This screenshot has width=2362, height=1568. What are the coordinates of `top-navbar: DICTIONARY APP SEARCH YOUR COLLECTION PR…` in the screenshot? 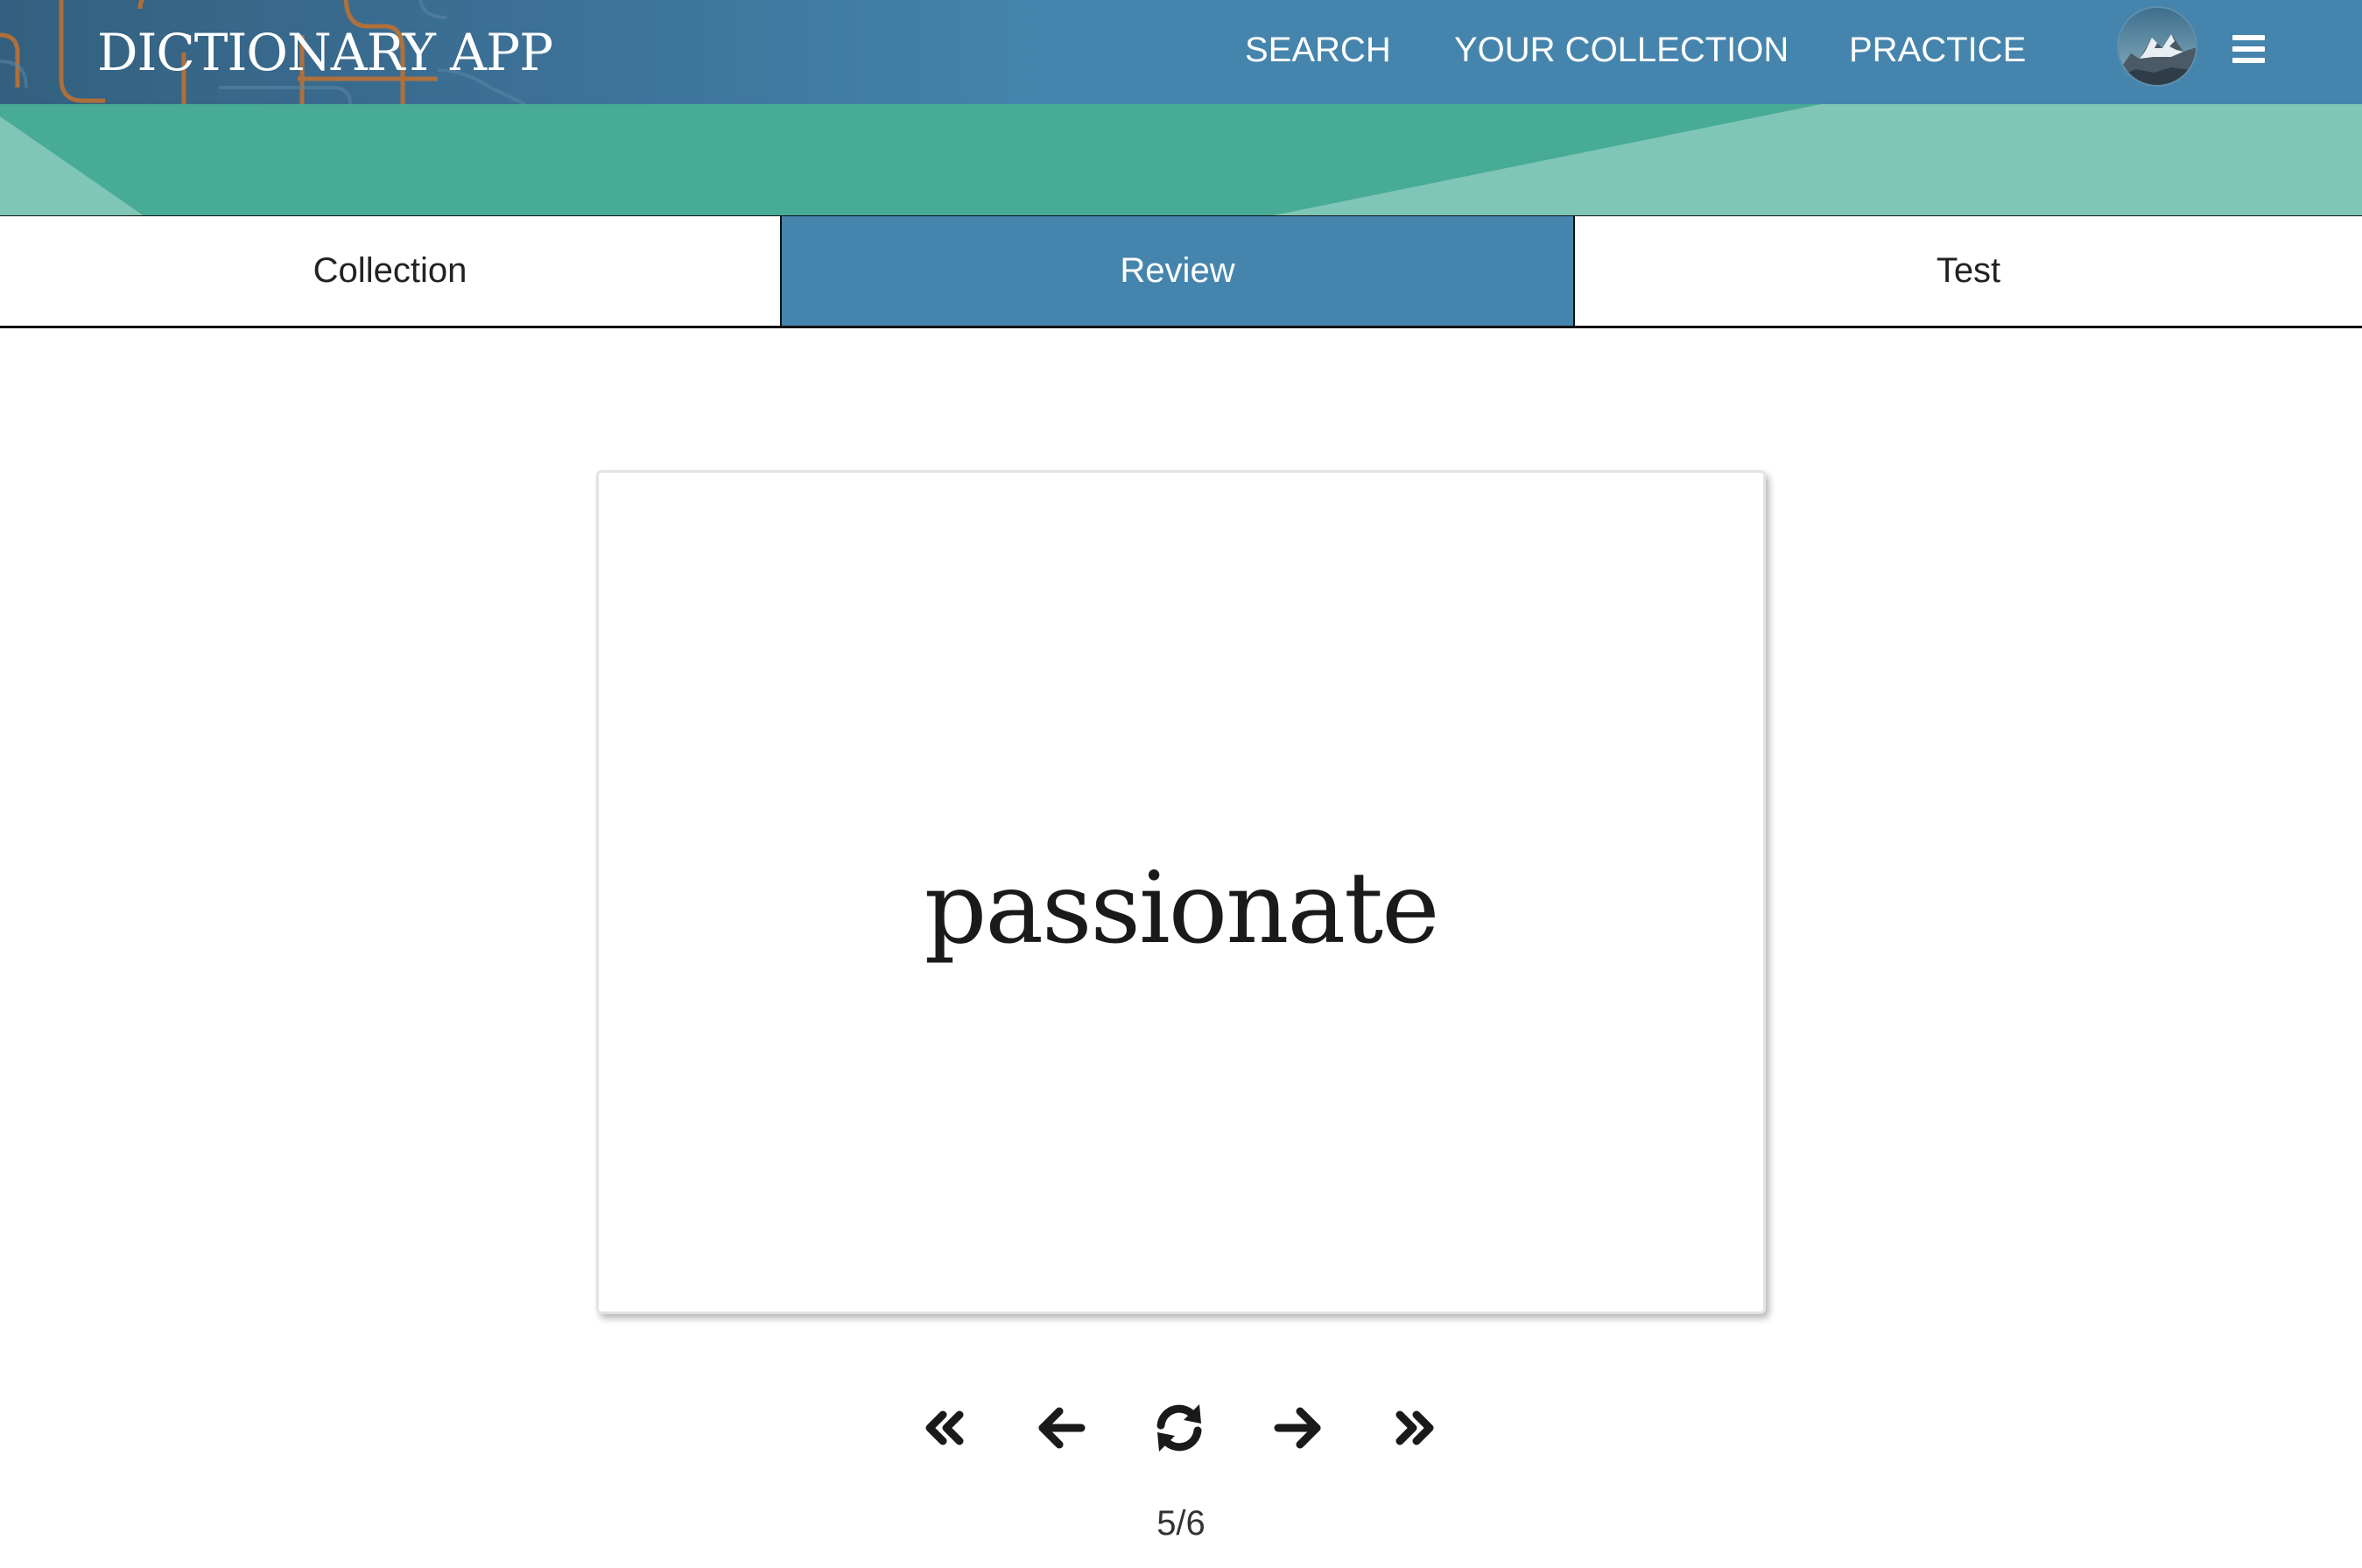 It's located at (1181, 52).